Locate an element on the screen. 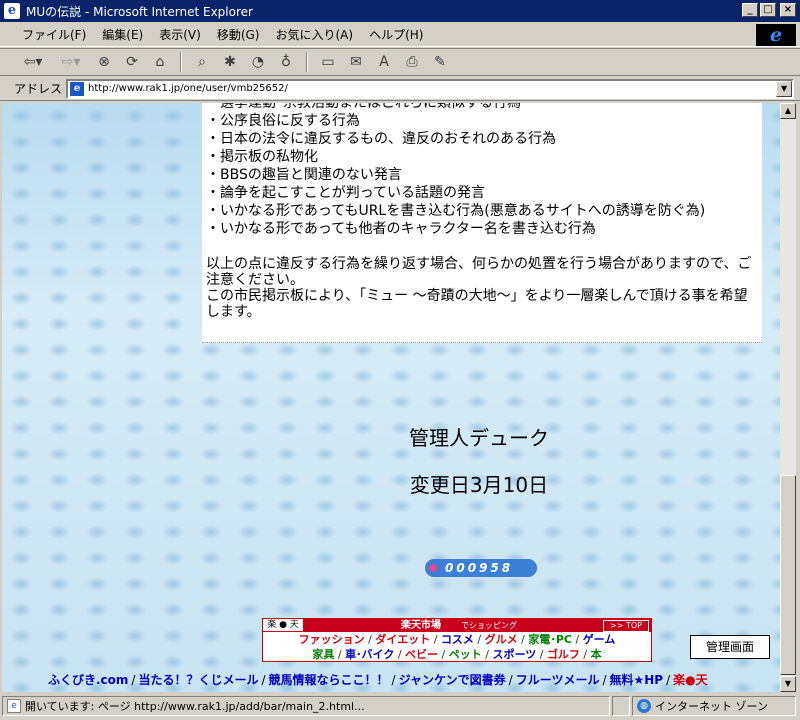  channels-icon: ♁ is located at coordinates (286, 62).